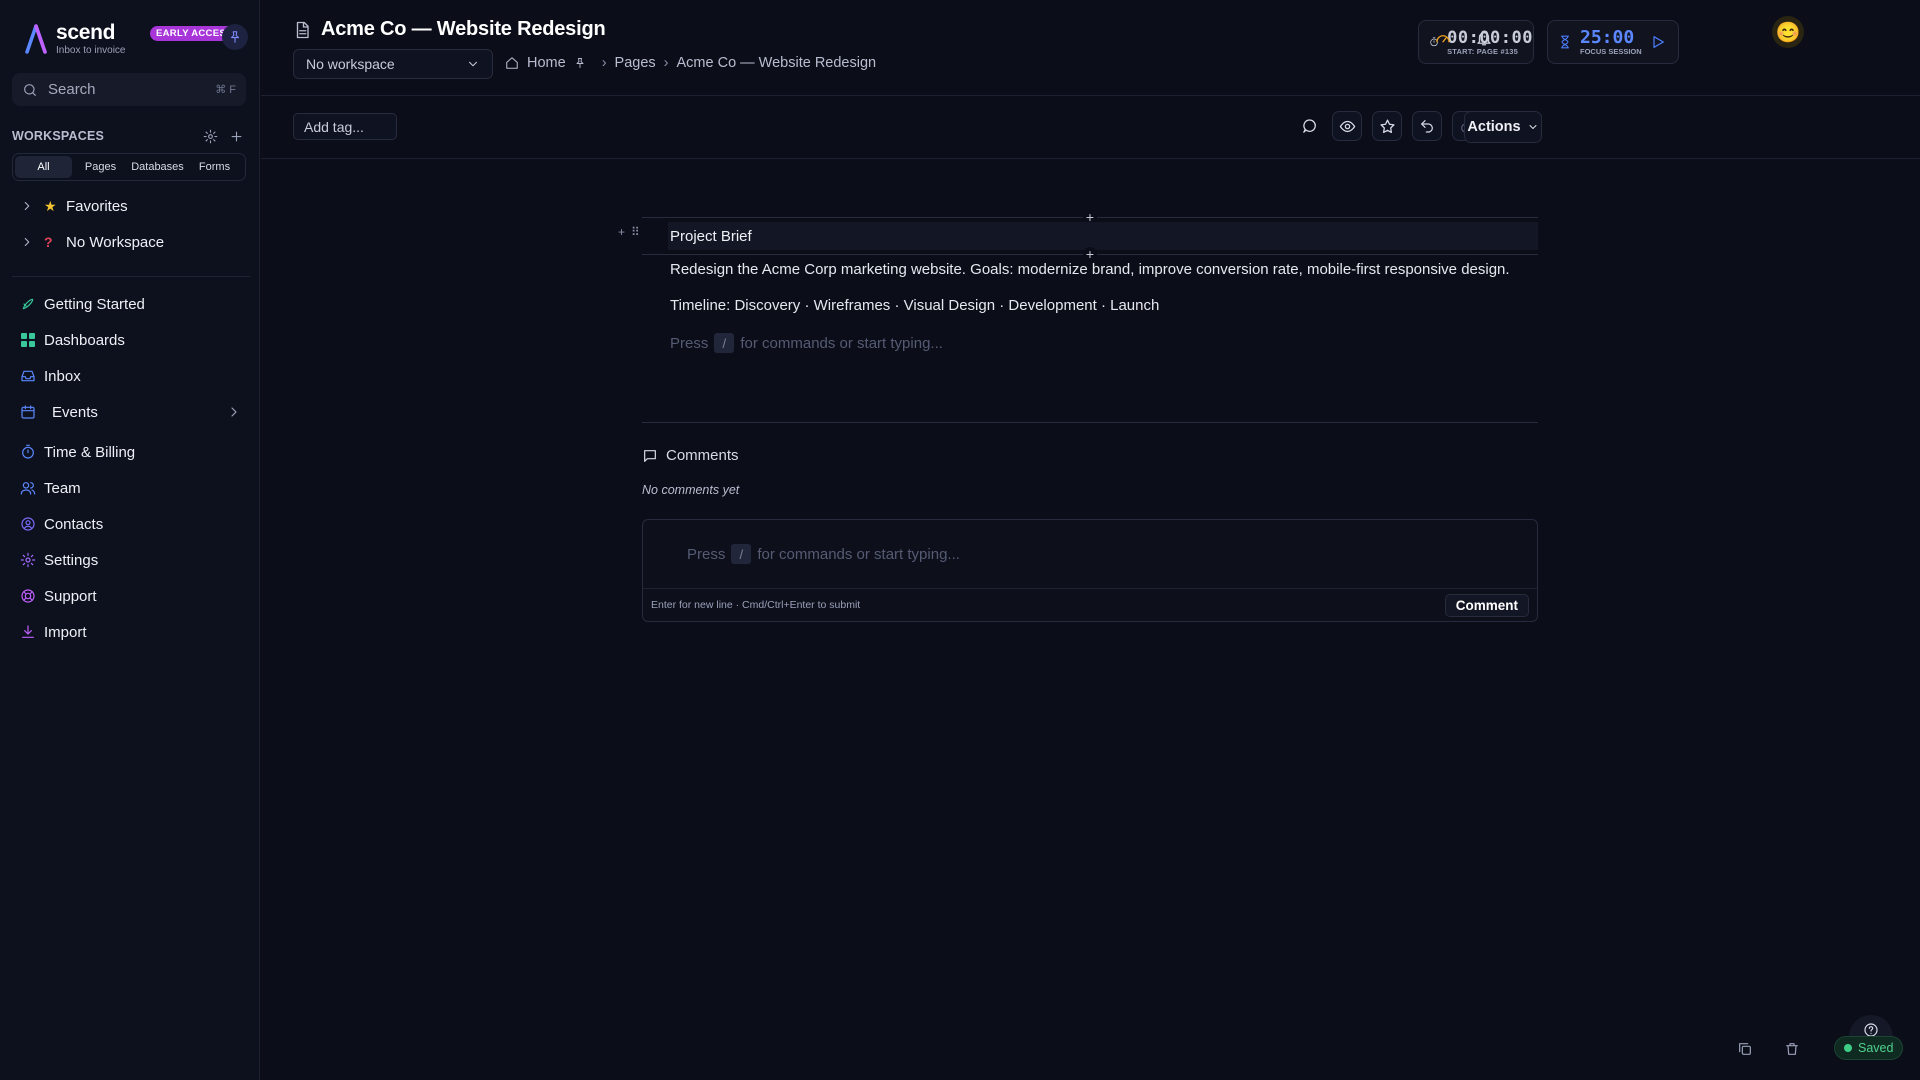 The width and height of the screenshot is (1920, 1080). What do you see at coordinates (131, 340) in the screenshot?
I see `sidebar-item-dashboards: Dashboards` at bounding box center [131, 340].